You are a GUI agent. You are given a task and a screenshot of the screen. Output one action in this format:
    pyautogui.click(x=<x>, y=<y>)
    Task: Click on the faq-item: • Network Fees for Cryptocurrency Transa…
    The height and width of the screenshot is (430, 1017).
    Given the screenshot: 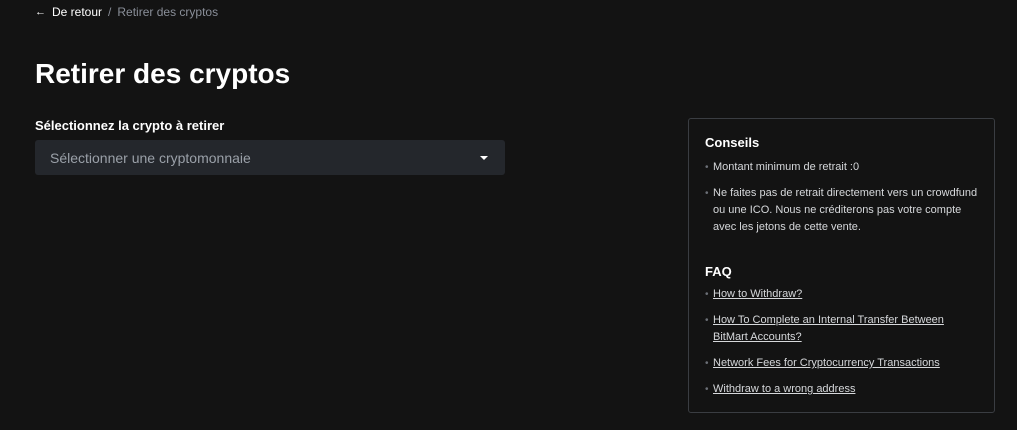 What is the action you would take?
    pyautogui.click(x=841, y=363)
    